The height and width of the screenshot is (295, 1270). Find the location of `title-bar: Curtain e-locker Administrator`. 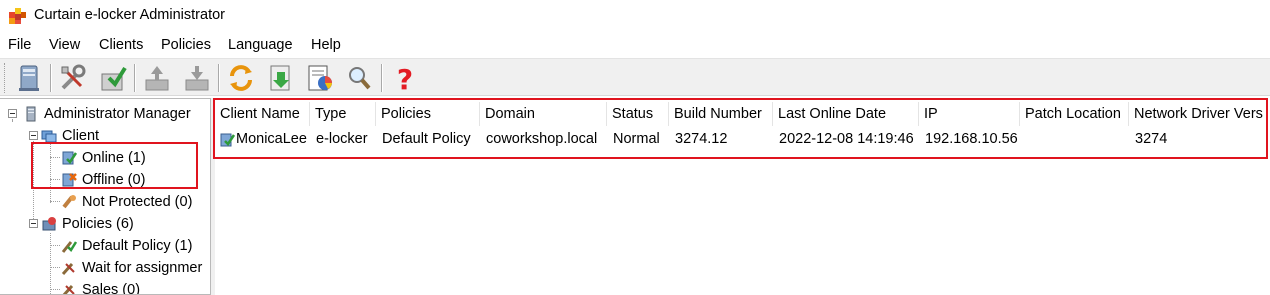

title-bar: Curtain e-locker Administrator is located at coordinates (635, 16).